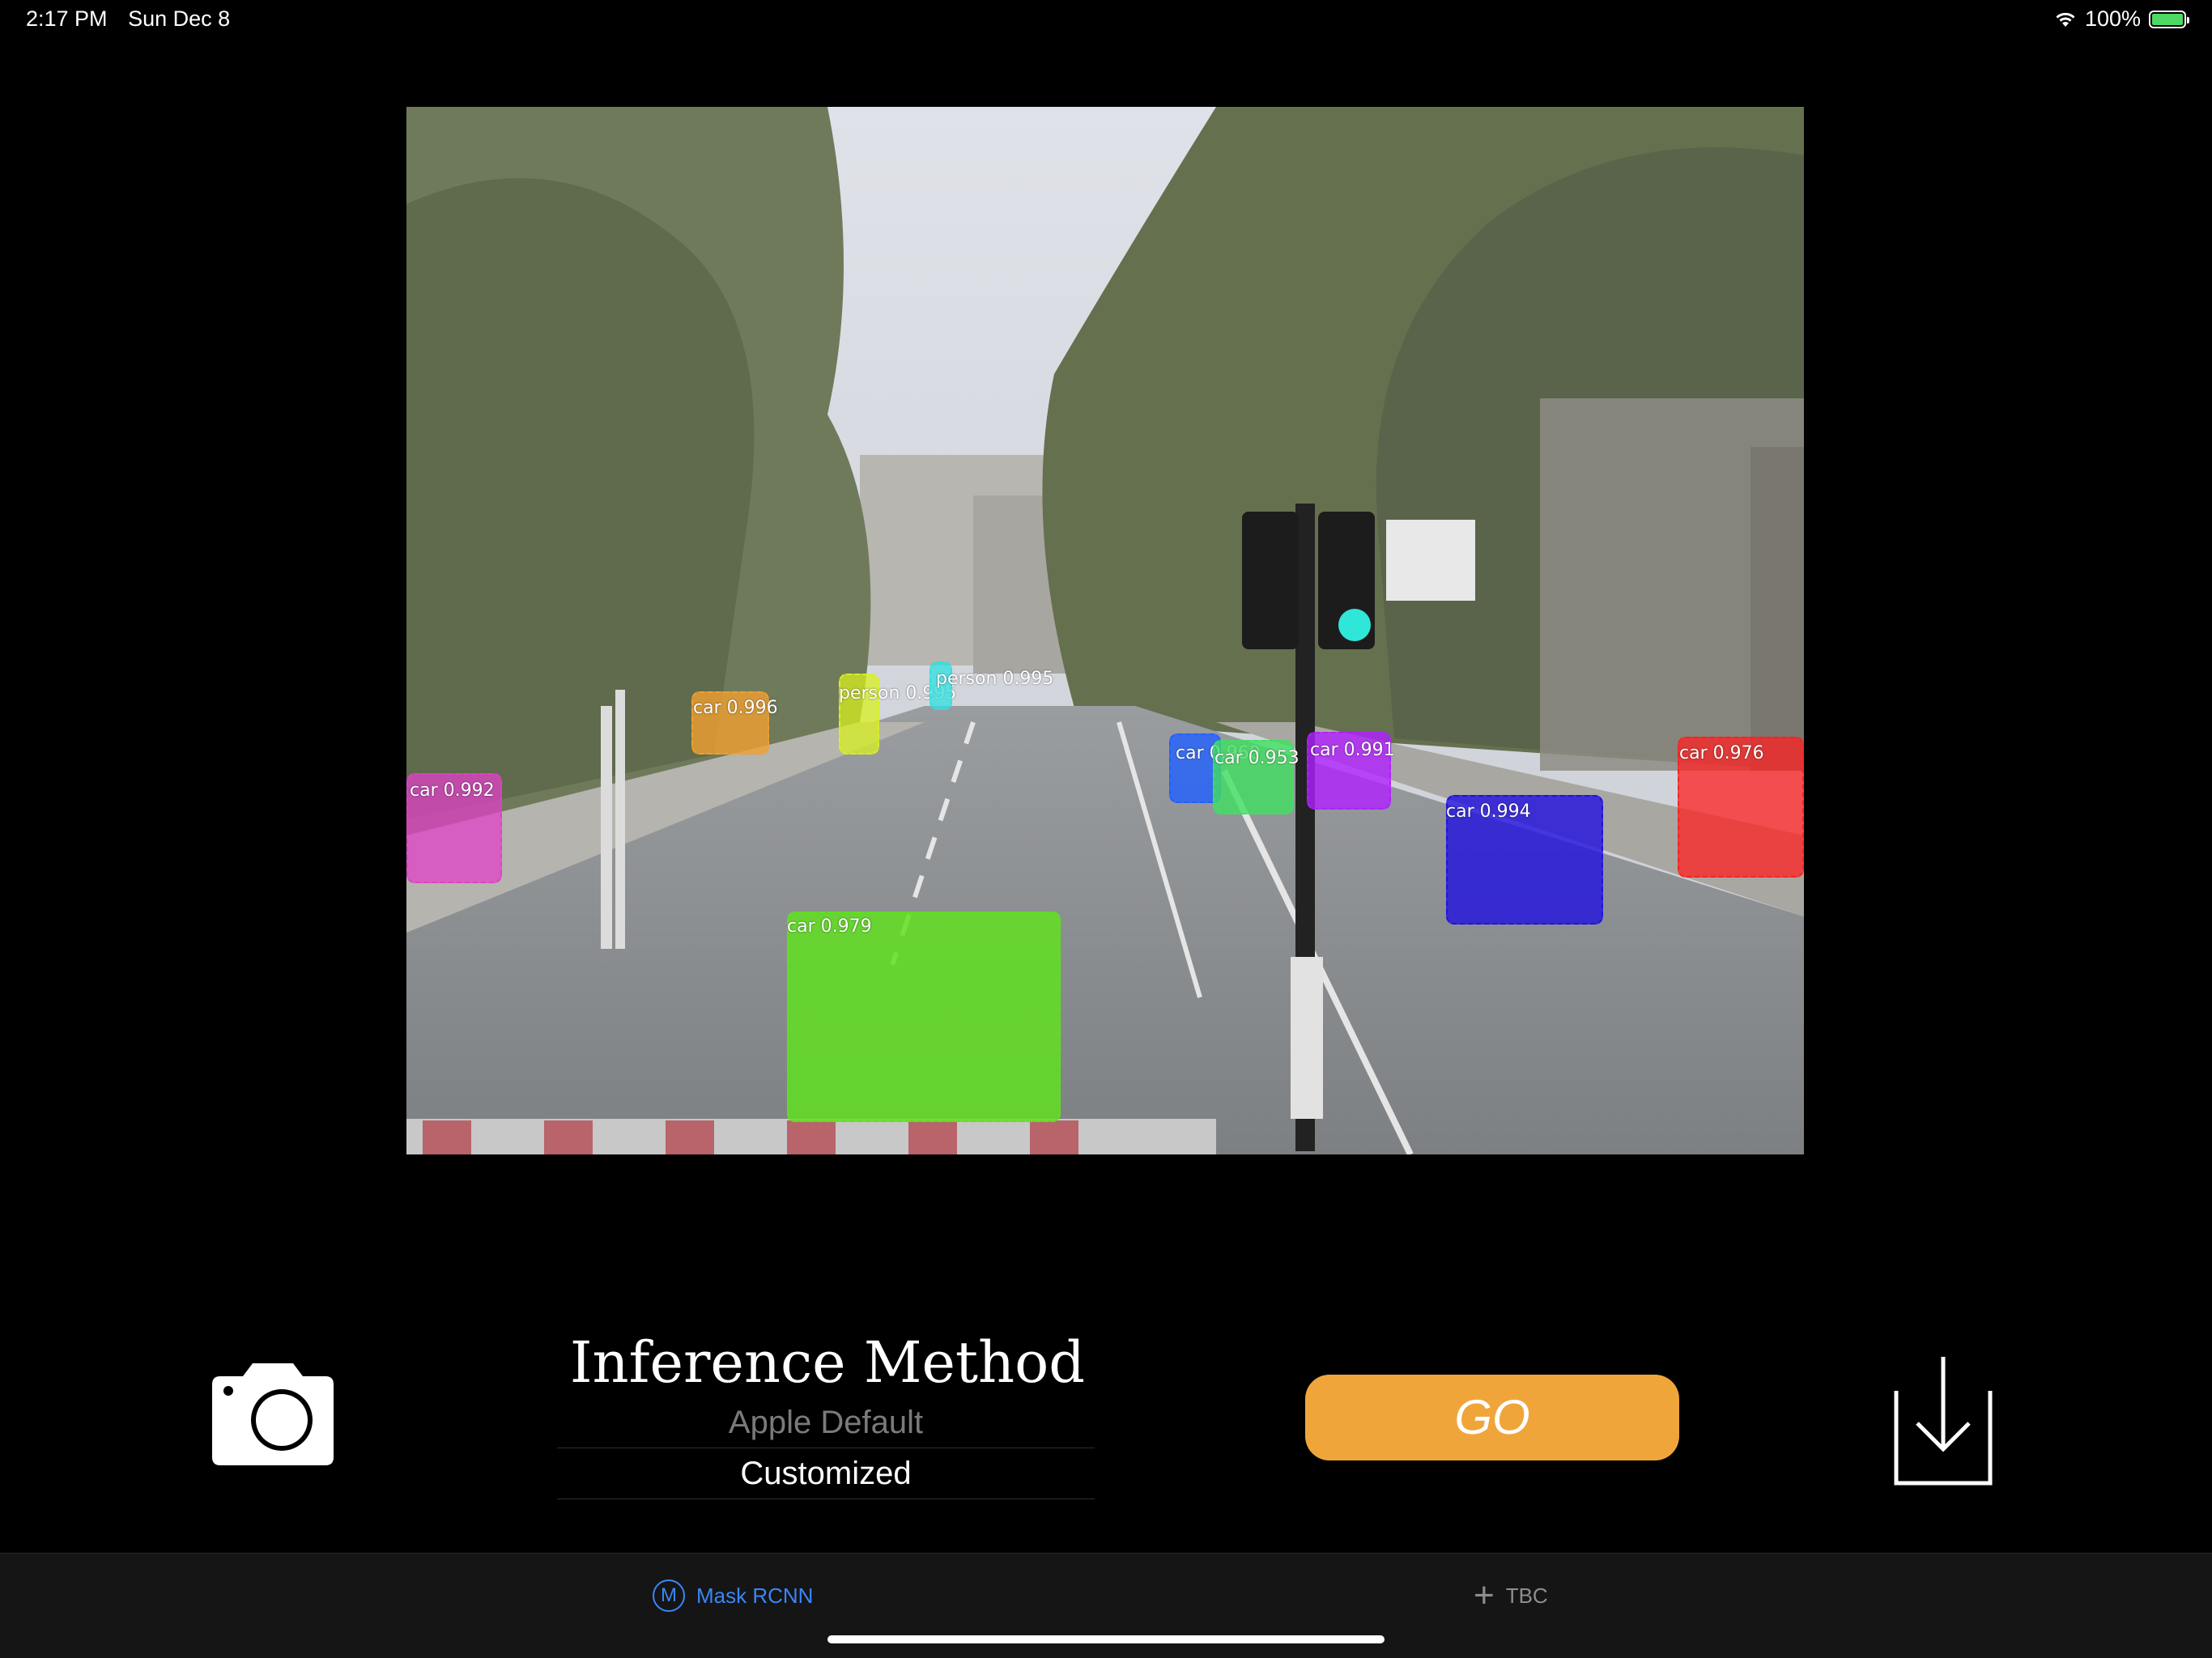 Image resolution: width=2212 pixels, height=1658 pixels. I want to click on status-bar-right: 100%, so click(2121, 19).